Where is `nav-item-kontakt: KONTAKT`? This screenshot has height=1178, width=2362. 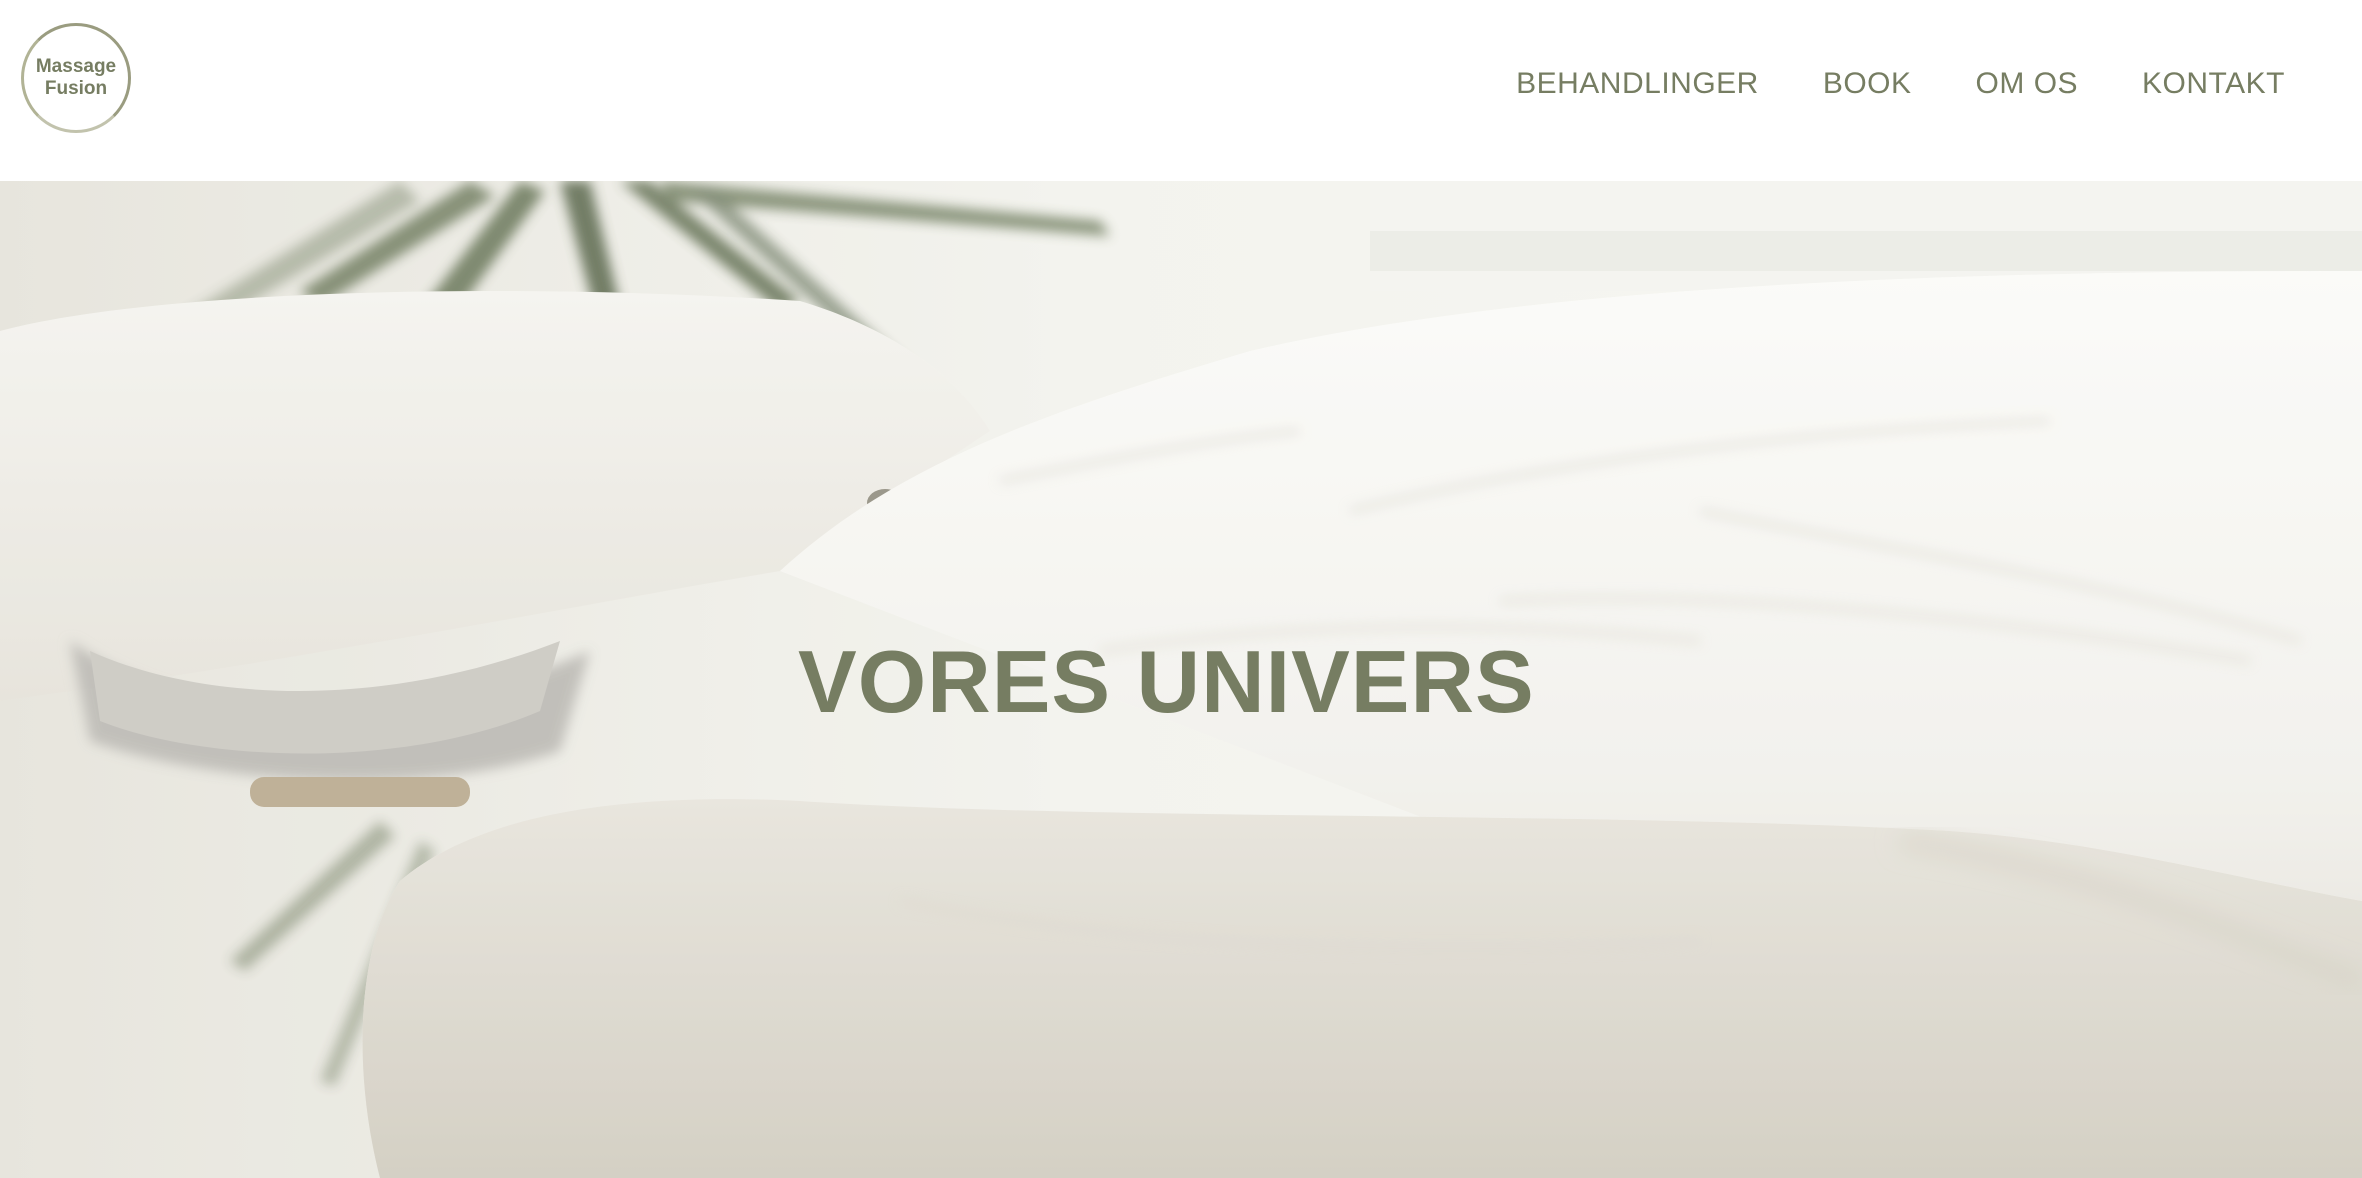
nav-item-kontakt: KONTAKT is located at coordinates (2213, 84).